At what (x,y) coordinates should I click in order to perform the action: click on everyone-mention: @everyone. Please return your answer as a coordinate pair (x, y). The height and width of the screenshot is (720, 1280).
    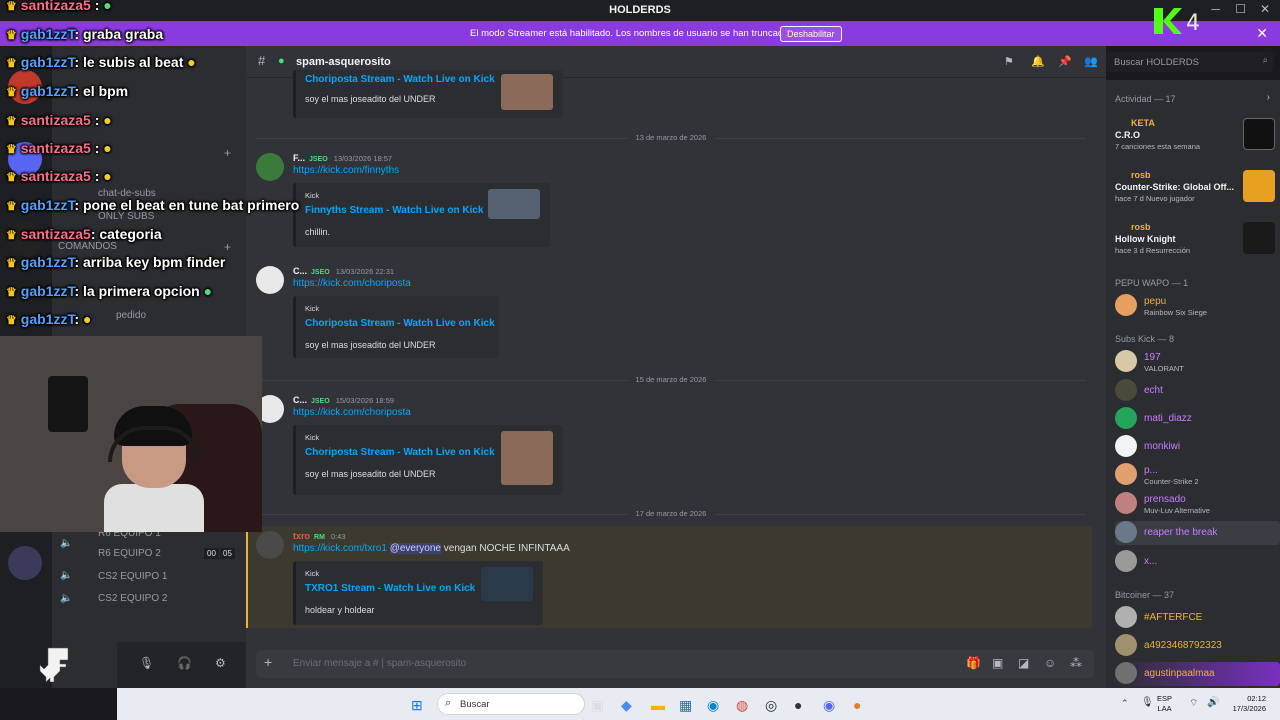
    Looking at the image, I should click on (415, 548).